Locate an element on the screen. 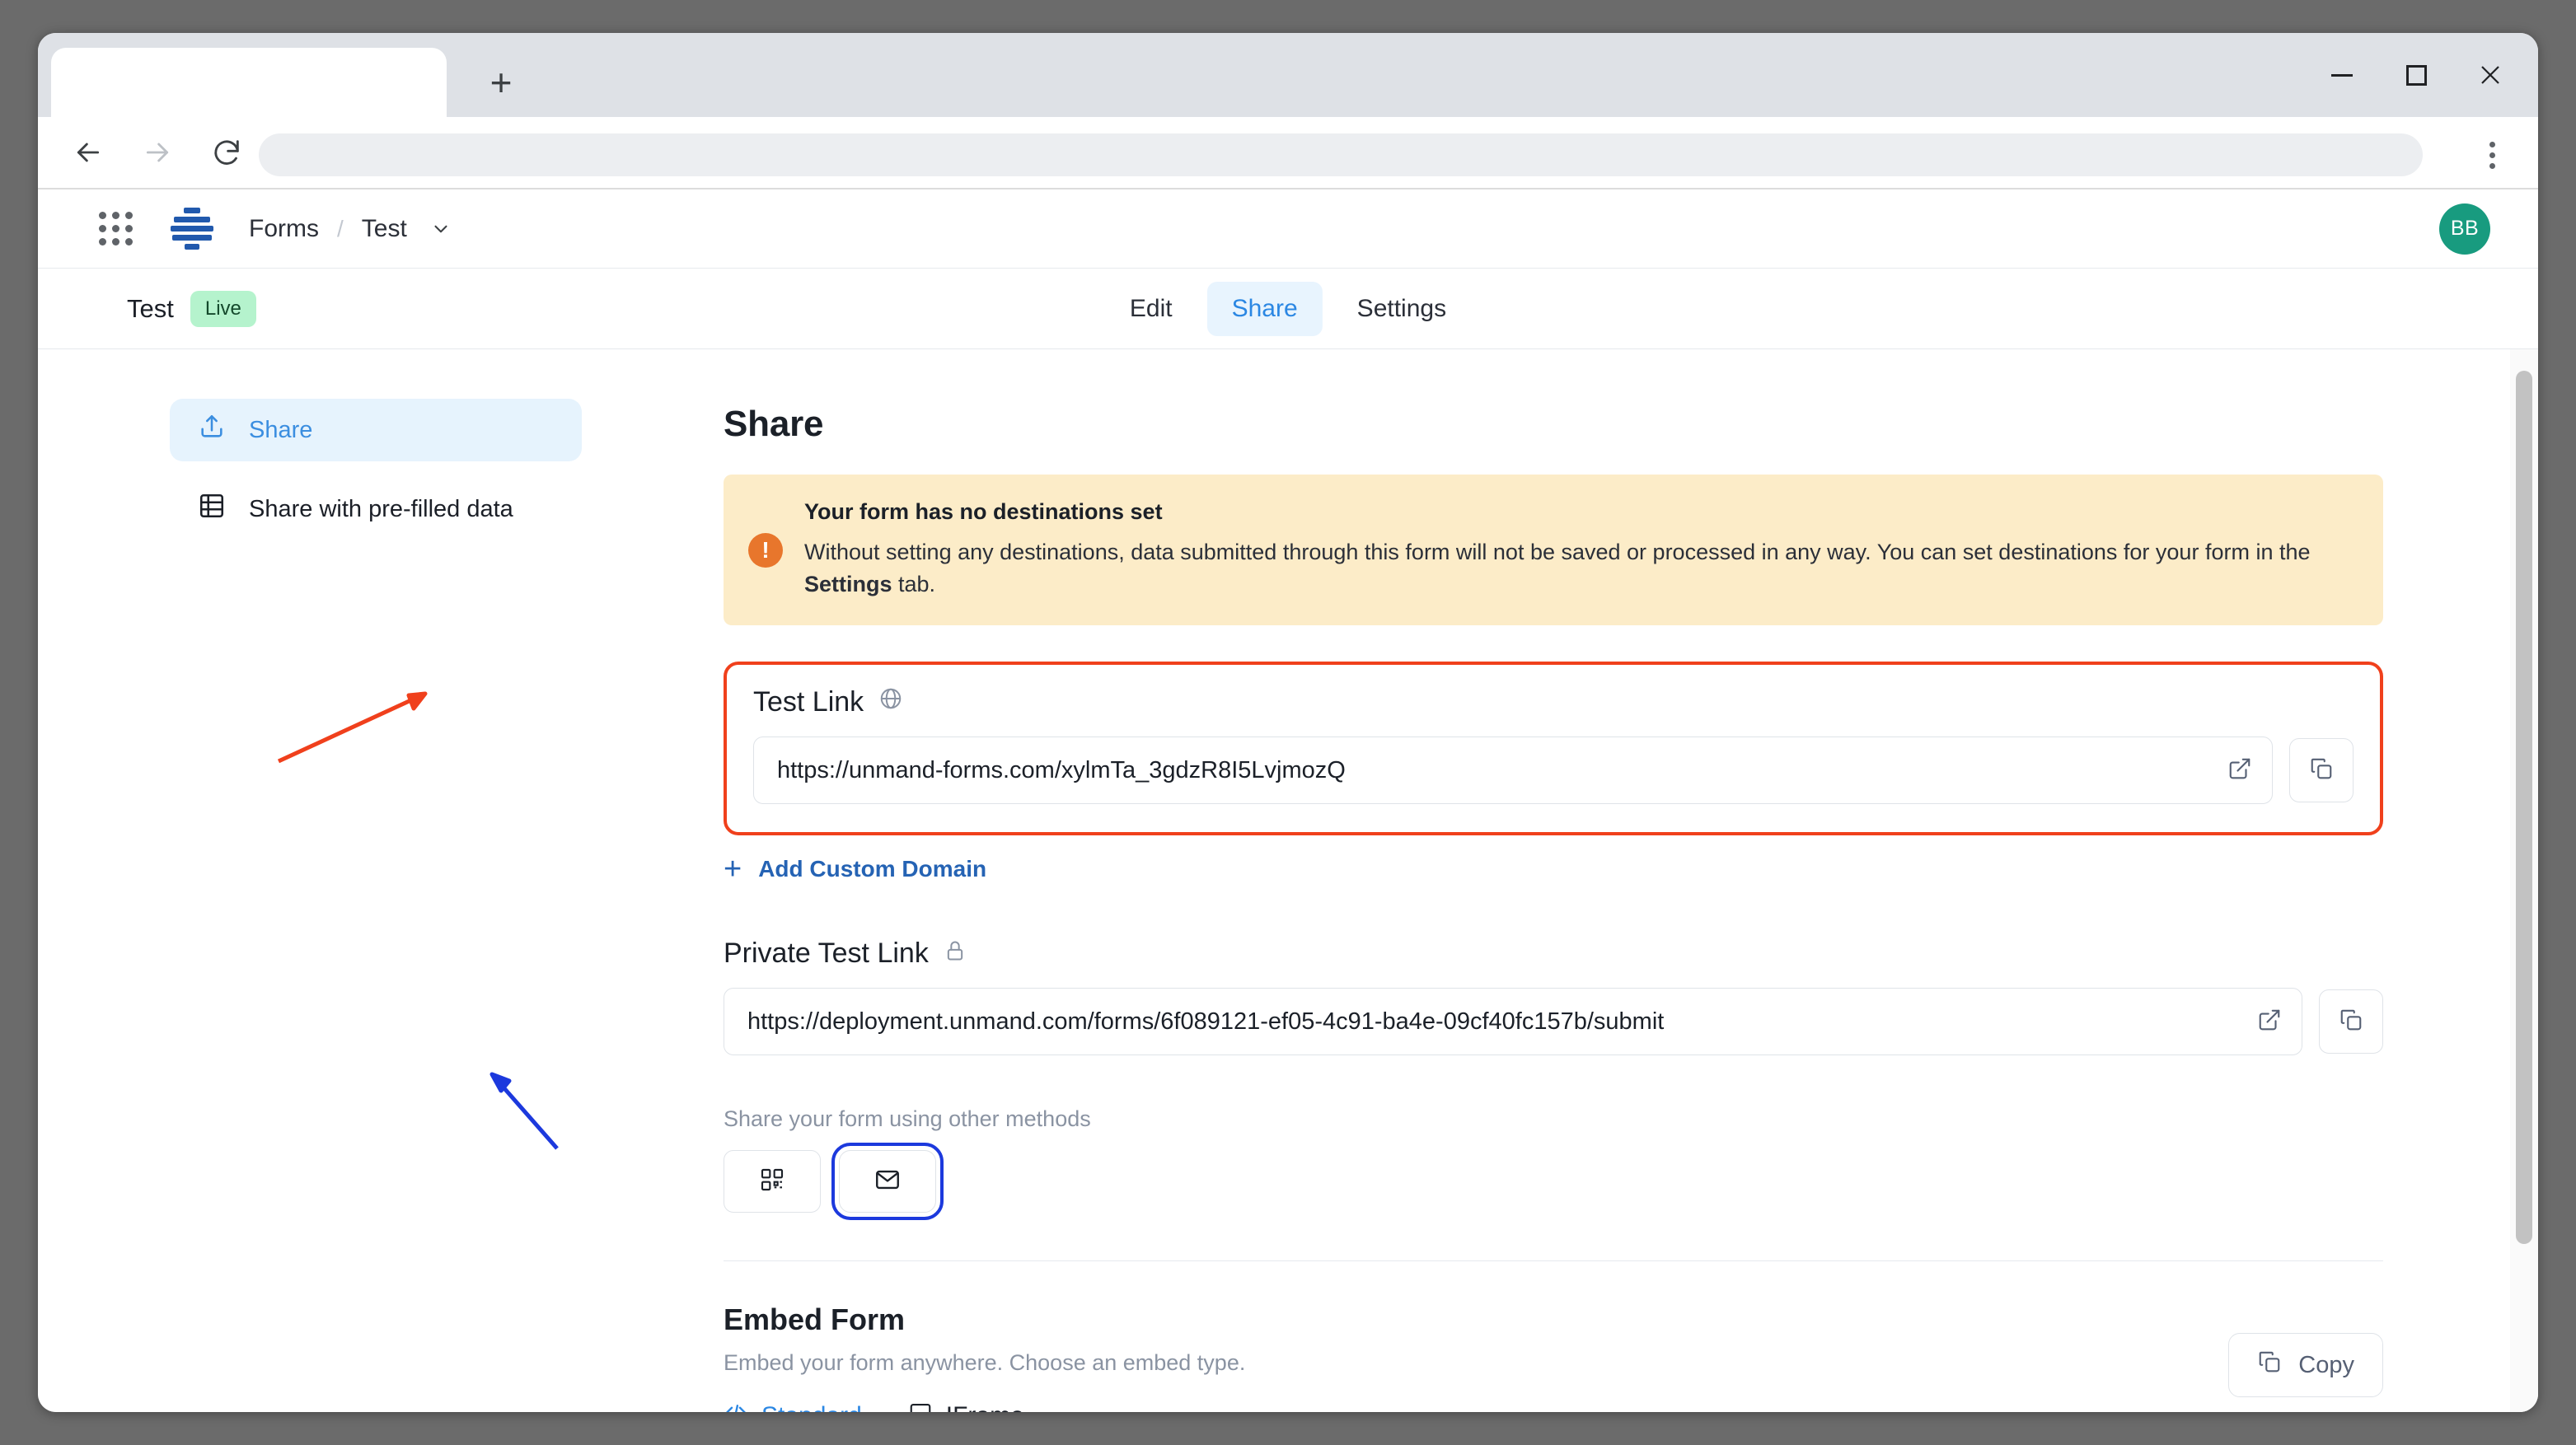 Image resolution: width=2576 pixels, height=1445 pixels. test-link-copy-button is located at coordinates (2321, 770).